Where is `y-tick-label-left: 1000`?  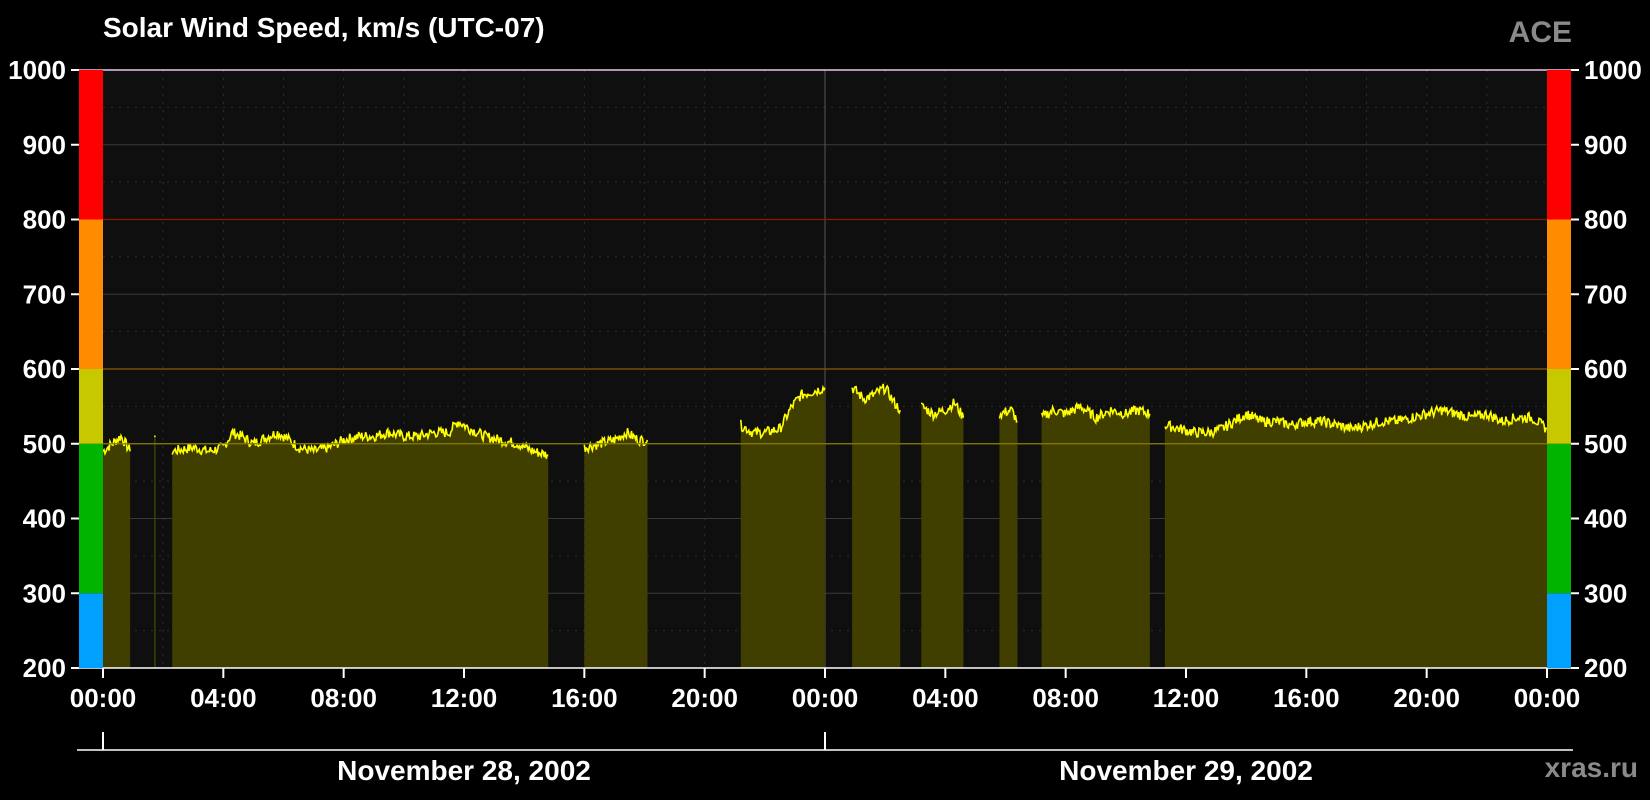
y-tick-label-left: 1000 is located at coordinates (37, 70).